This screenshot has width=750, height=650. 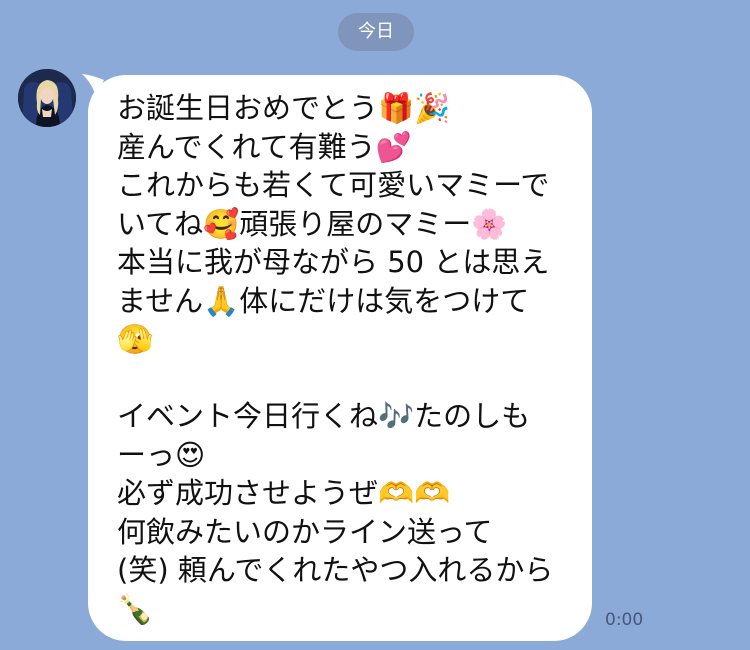 What do you see at coordinates (324, 416) in the screenshot?
I see `message-line: イベント今日行くね🎶たのしも` at bounding box center [324, 416].